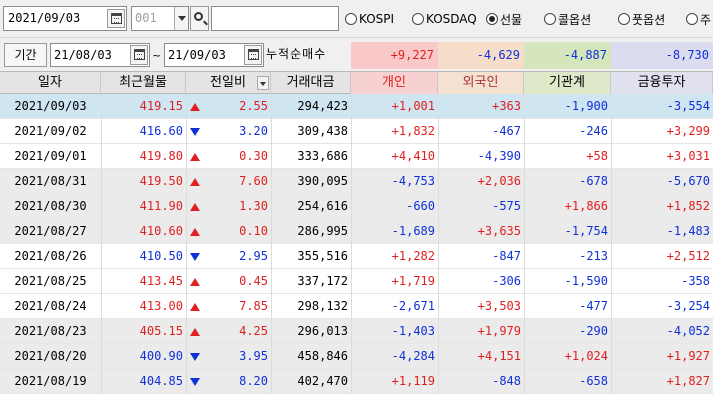 The height and width of the screenshot is (404, 713). What do you see at coordinates (504, 19) in the screenshot?
I see `market-radio-2: 선물` at bounding box center [504, 19].